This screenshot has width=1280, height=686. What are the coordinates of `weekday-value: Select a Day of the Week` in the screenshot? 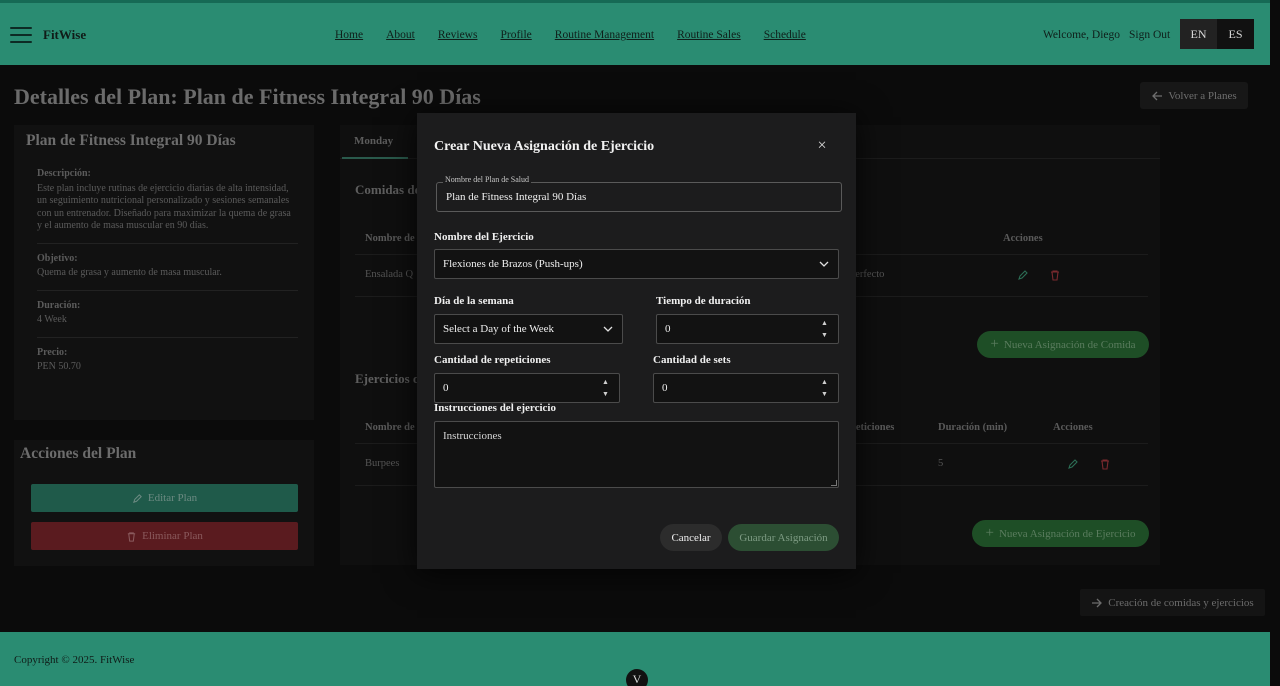 It's located at (499, 329).